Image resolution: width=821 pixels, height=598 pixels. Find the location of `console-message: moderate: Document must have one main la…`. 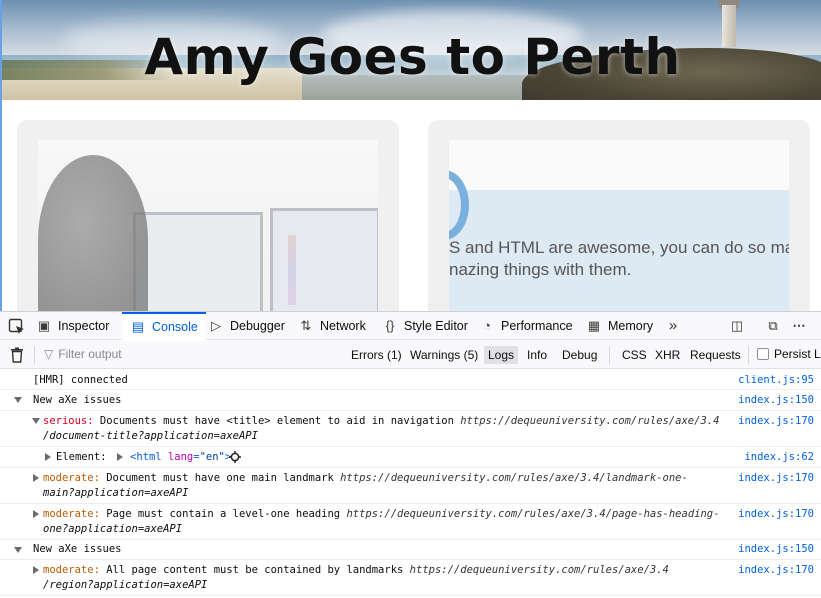

console-message: moderate: Document must have one main la… is located at coordinates (410, 486).